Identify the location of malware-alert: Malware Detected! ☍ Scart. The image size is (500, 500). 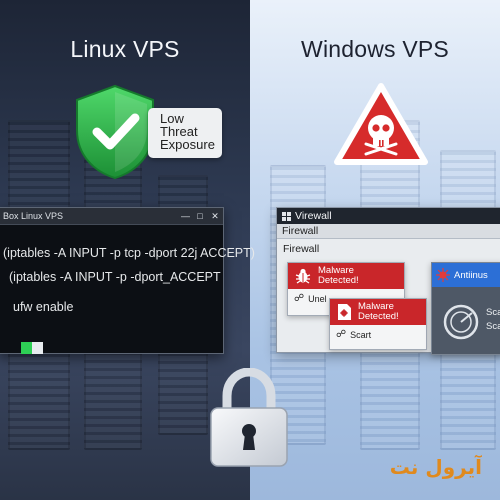
(378, 324).